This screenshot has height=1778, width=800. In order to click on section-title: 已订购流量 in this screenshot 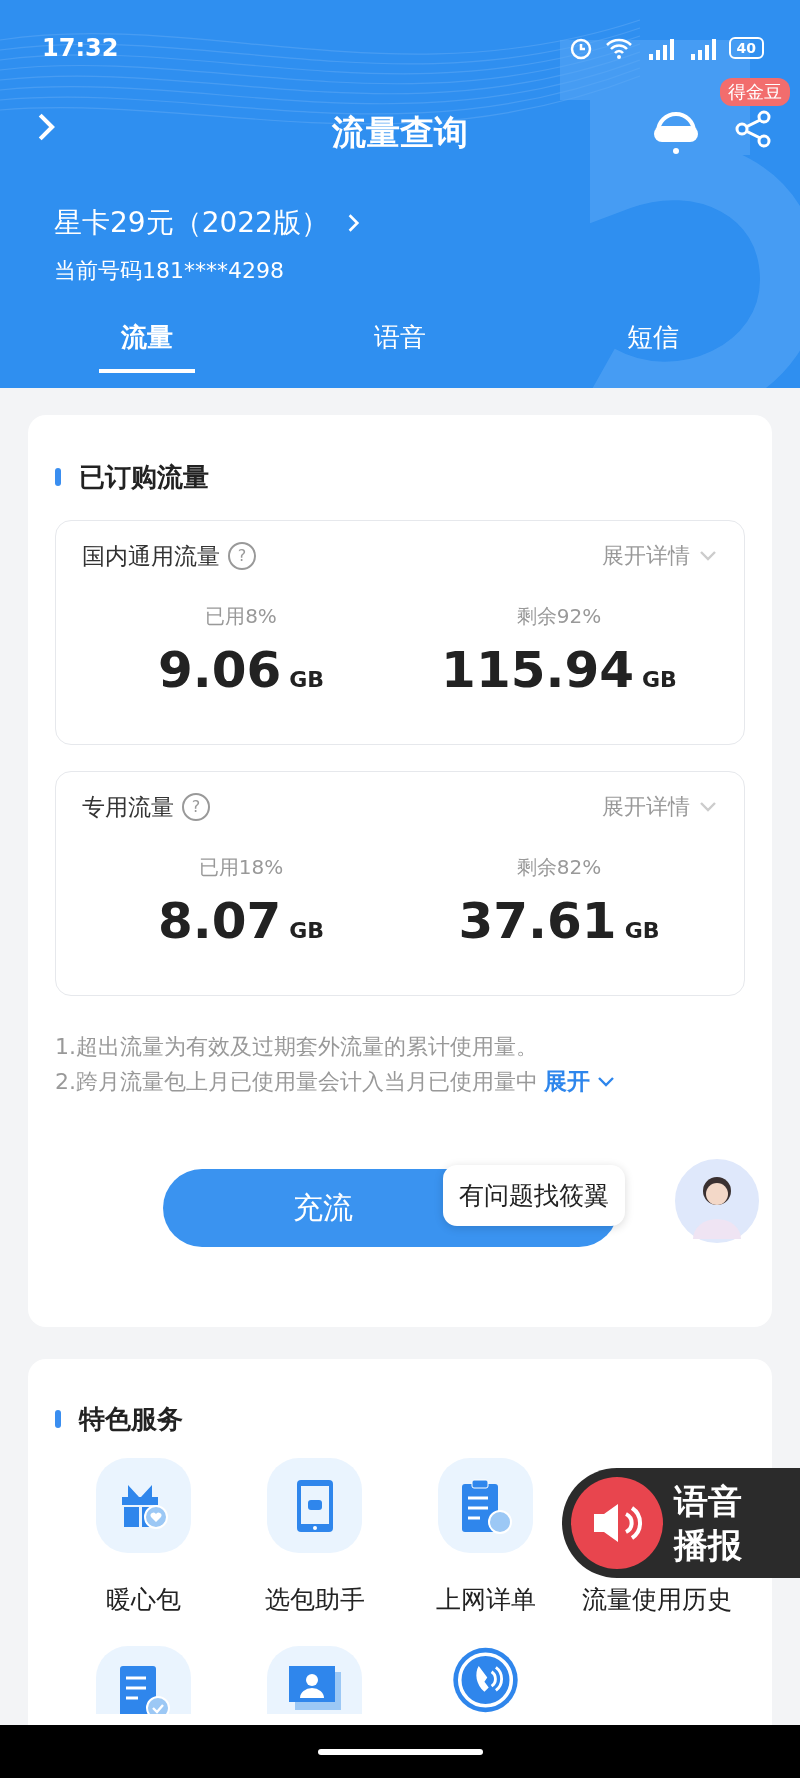, I will do `click(144, 477)`.